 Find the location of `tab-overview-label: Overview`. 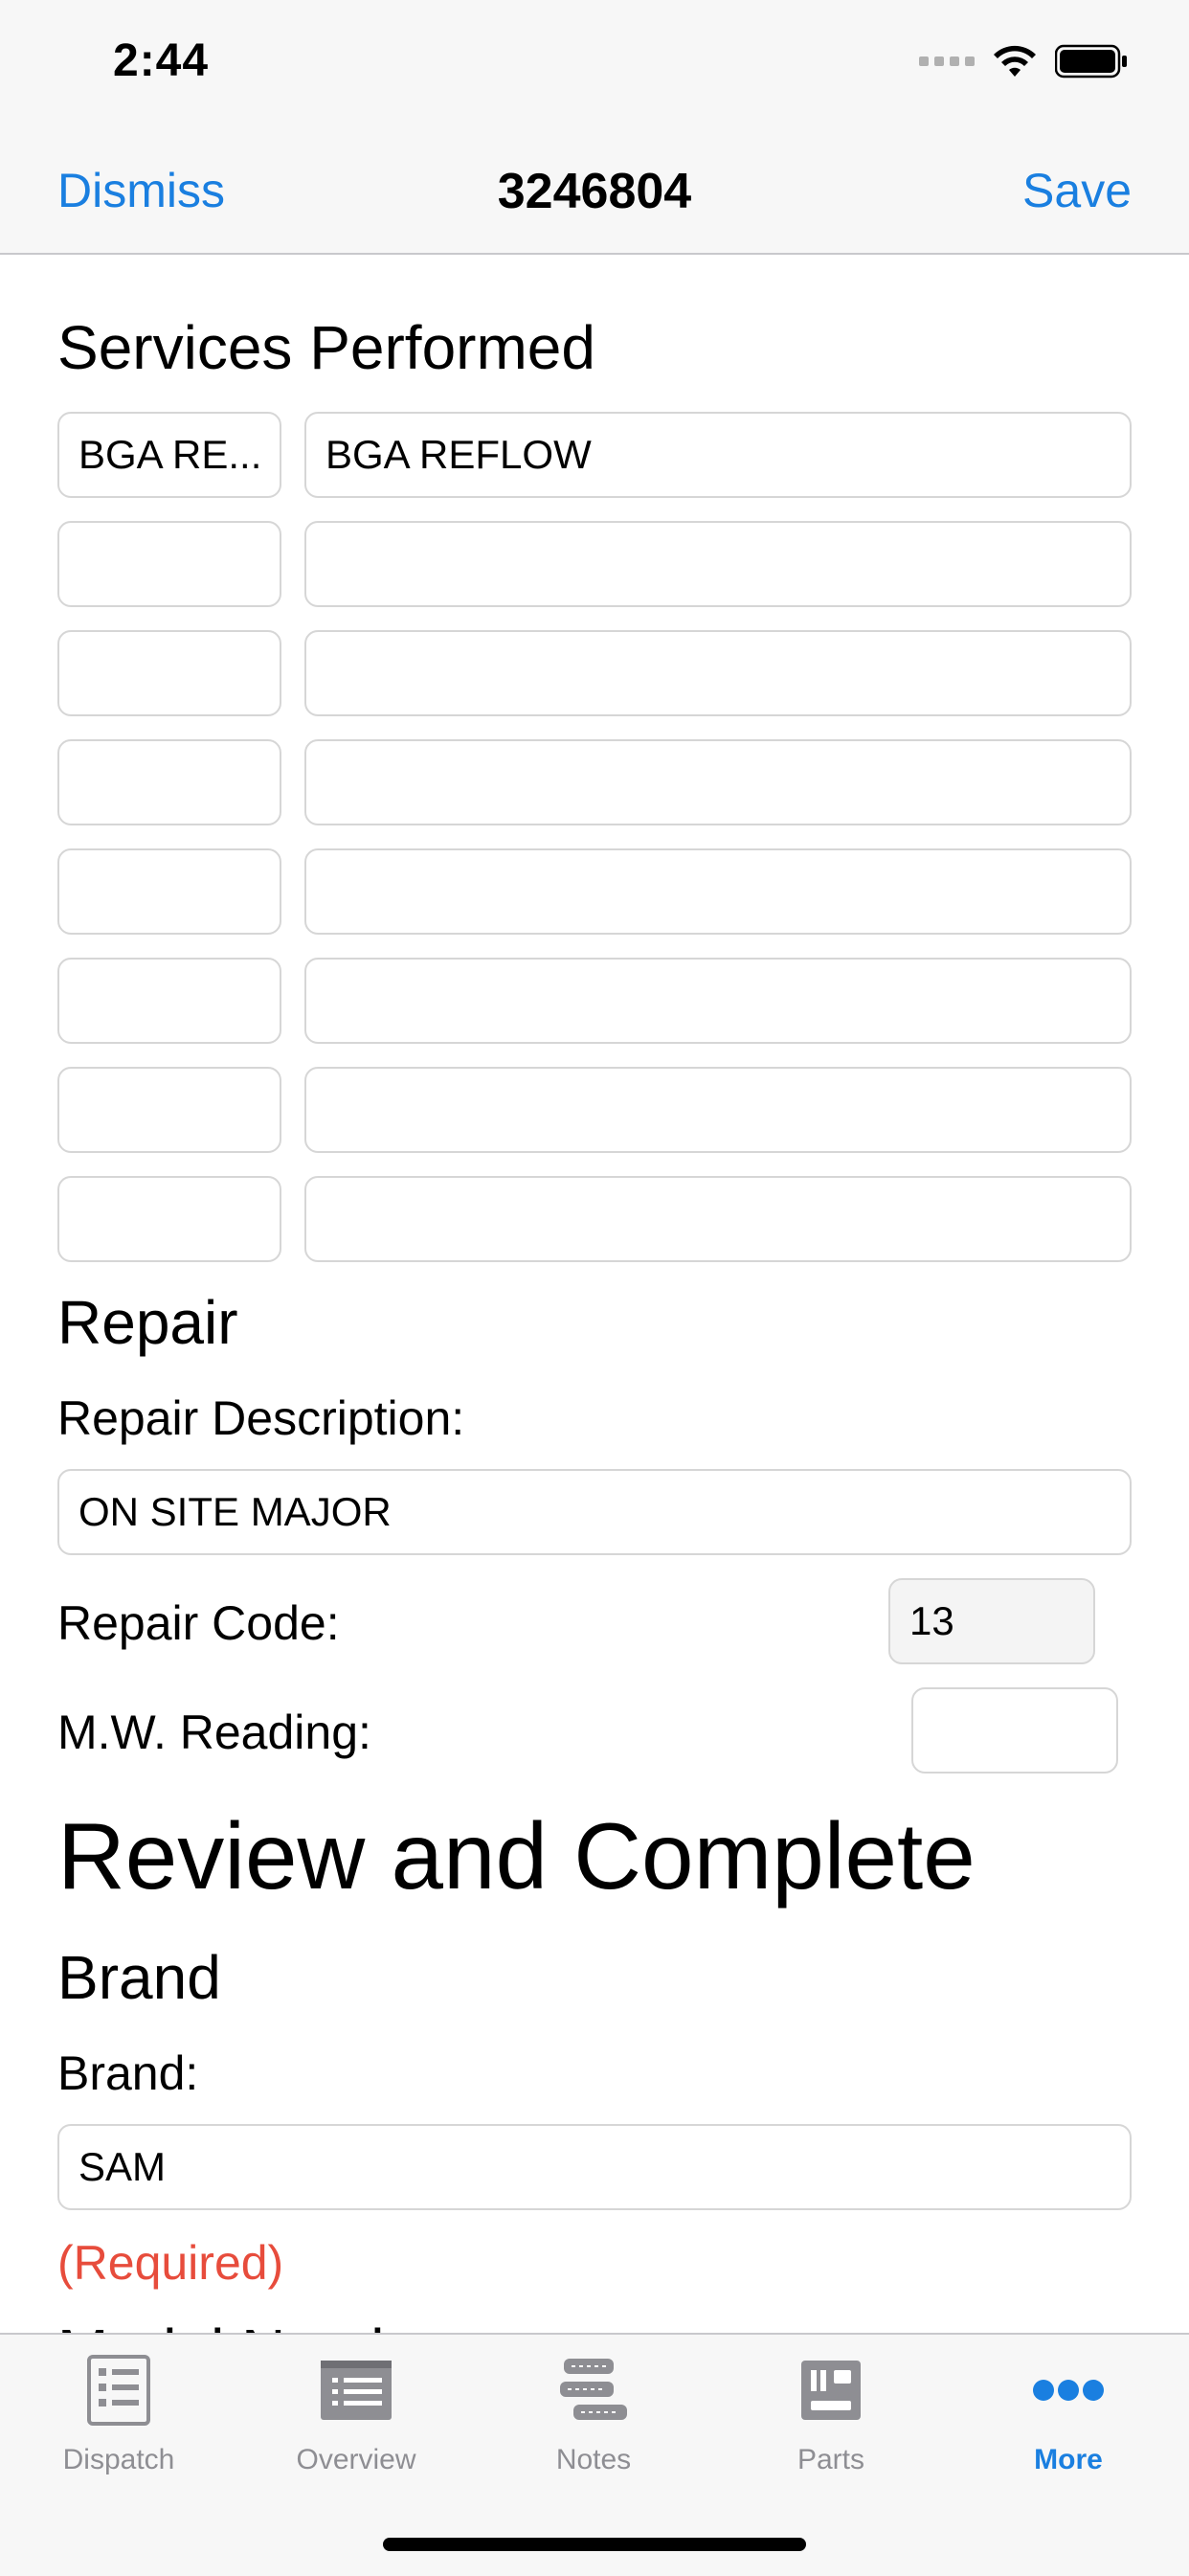

tab-overview-label: Overview is located at coordinates (356, 2459).